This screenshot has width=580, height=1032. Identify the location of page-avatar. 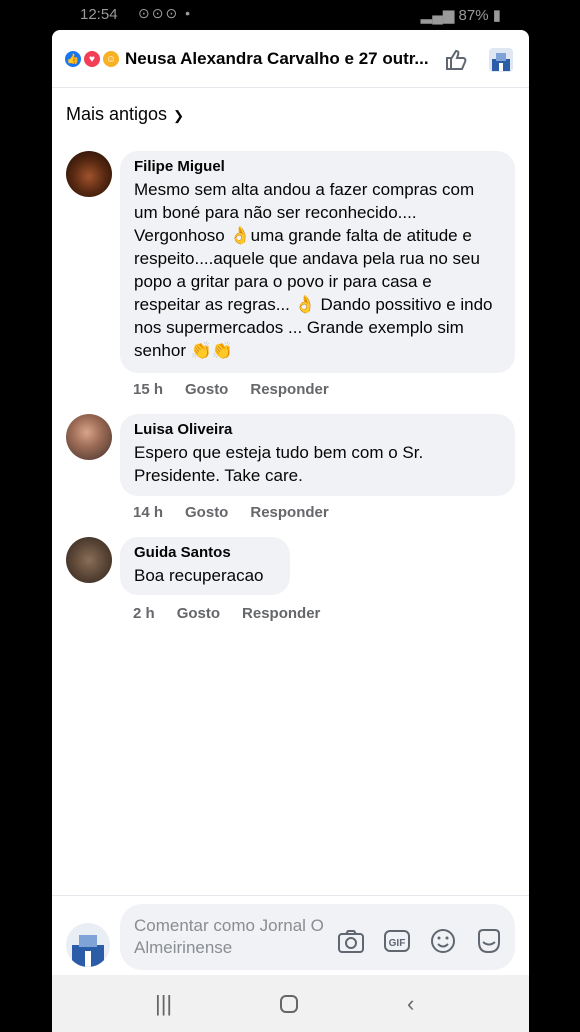
(88, 945).